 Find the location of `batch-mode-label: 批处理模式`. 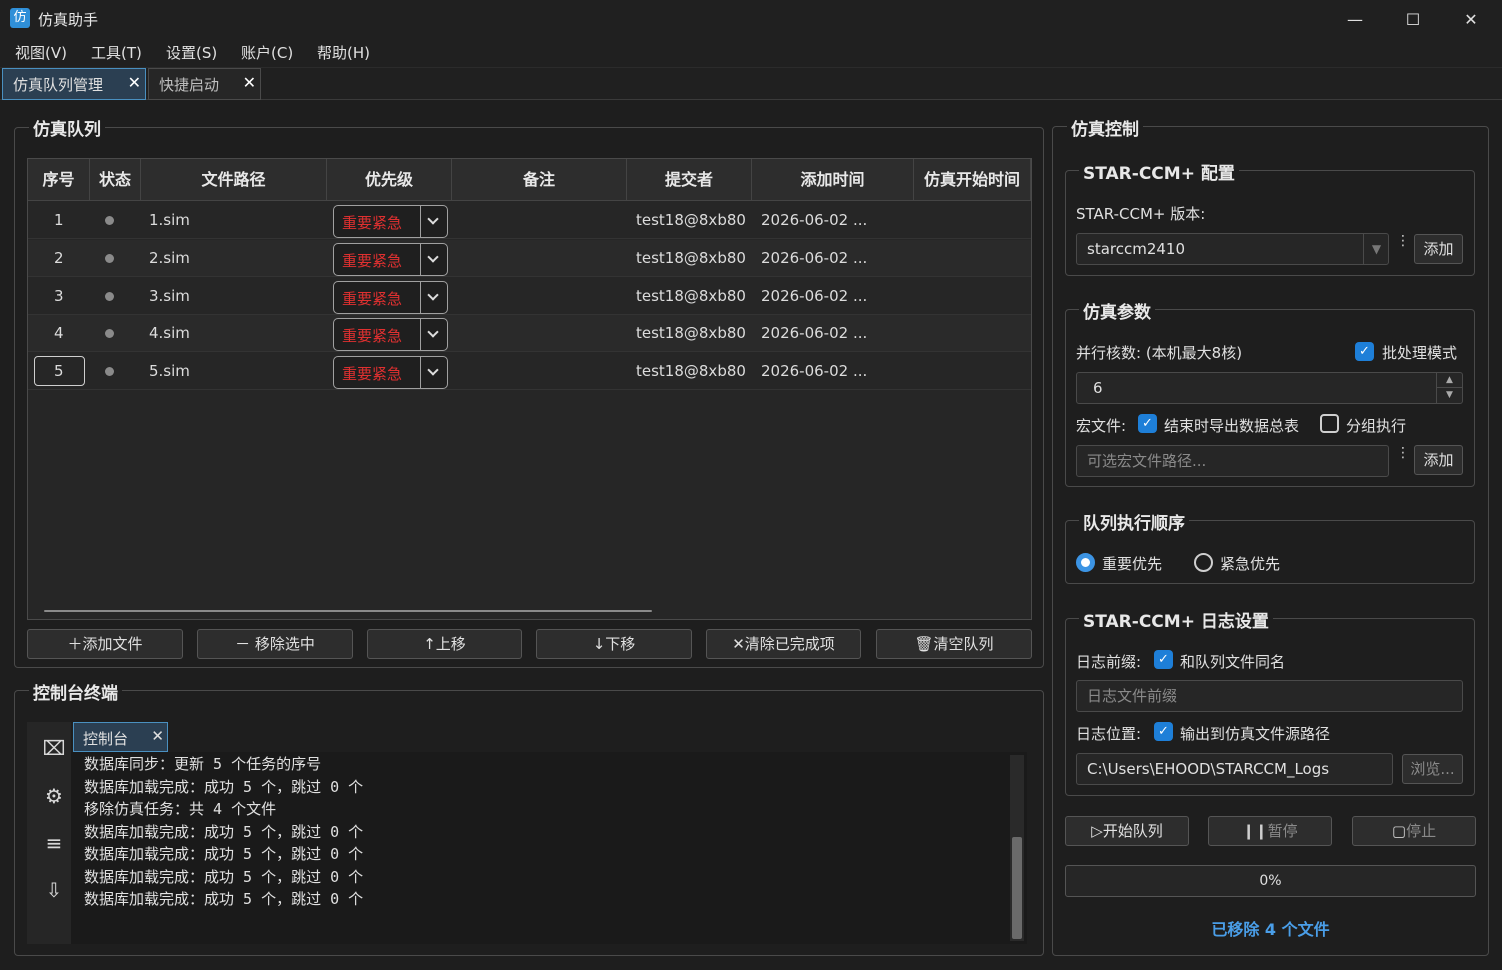

batch-mode-label: 批处理模式 is located at coordinates (1420, 353).